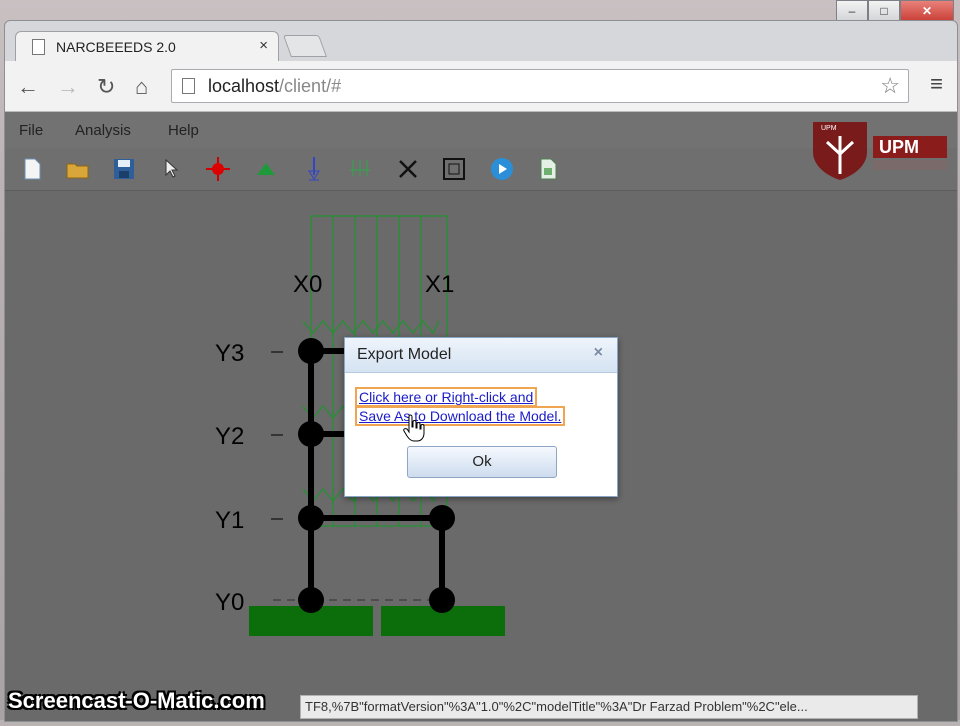 Image resolution: width=960 pixels, height=726 pixels. Describe the element at coordinates (314, 169) in the screenshot. I see `load-arrow-icon` at that location.